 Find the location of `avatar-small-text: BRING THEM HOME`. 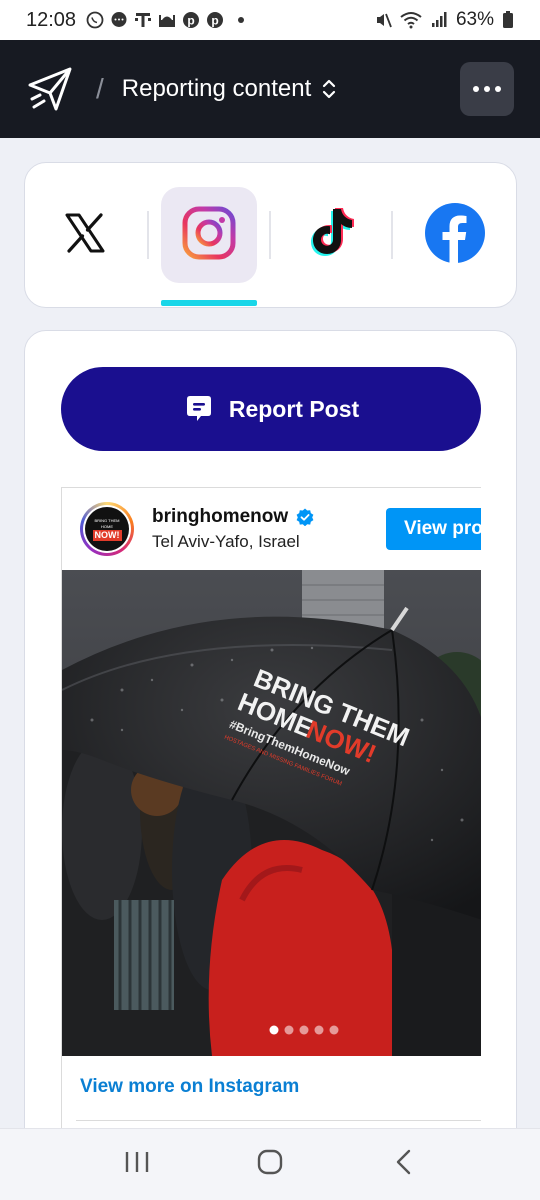

avatar-small-text: BRING THEM HOME is located at coordinates (107, 523).